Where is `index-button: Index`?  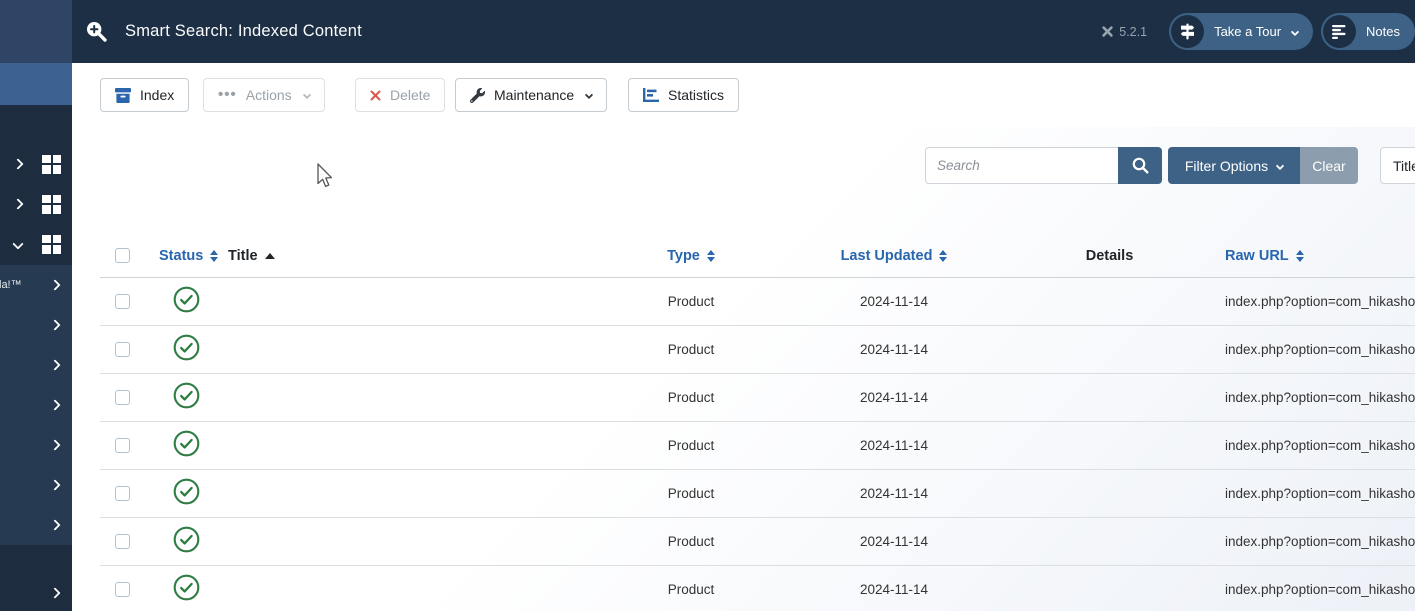 index-button: Index is located at coordinates (145, 95).